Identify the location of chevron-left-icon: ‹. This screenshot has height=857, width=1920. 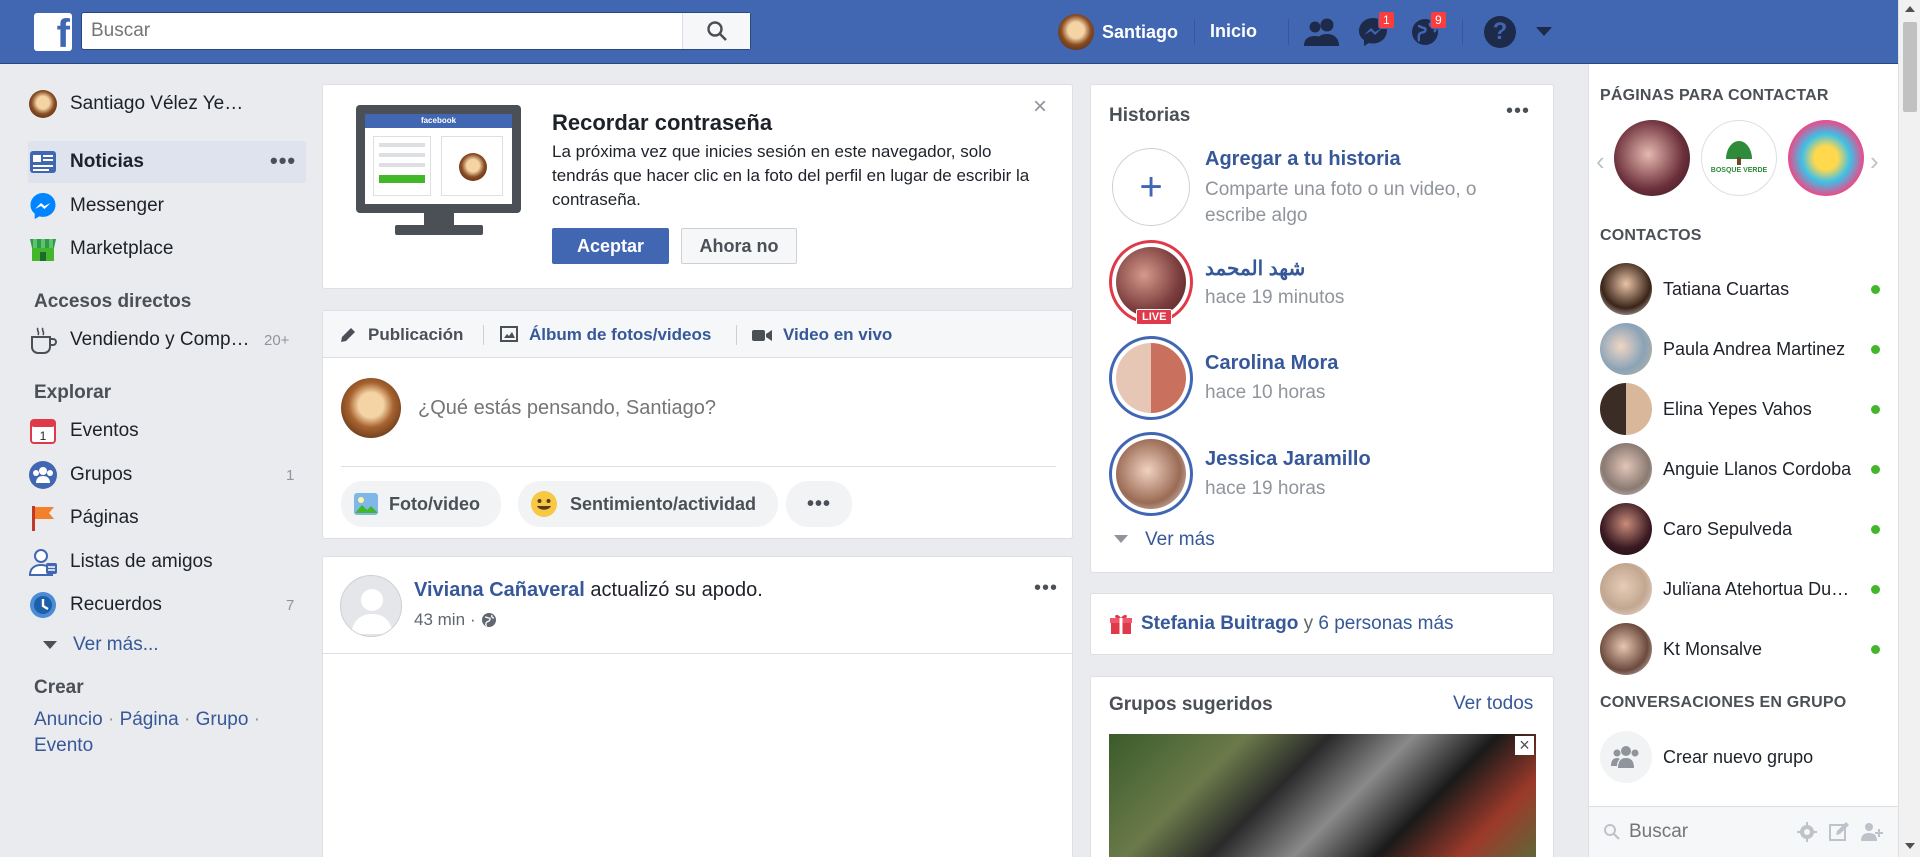
(1600, 161).